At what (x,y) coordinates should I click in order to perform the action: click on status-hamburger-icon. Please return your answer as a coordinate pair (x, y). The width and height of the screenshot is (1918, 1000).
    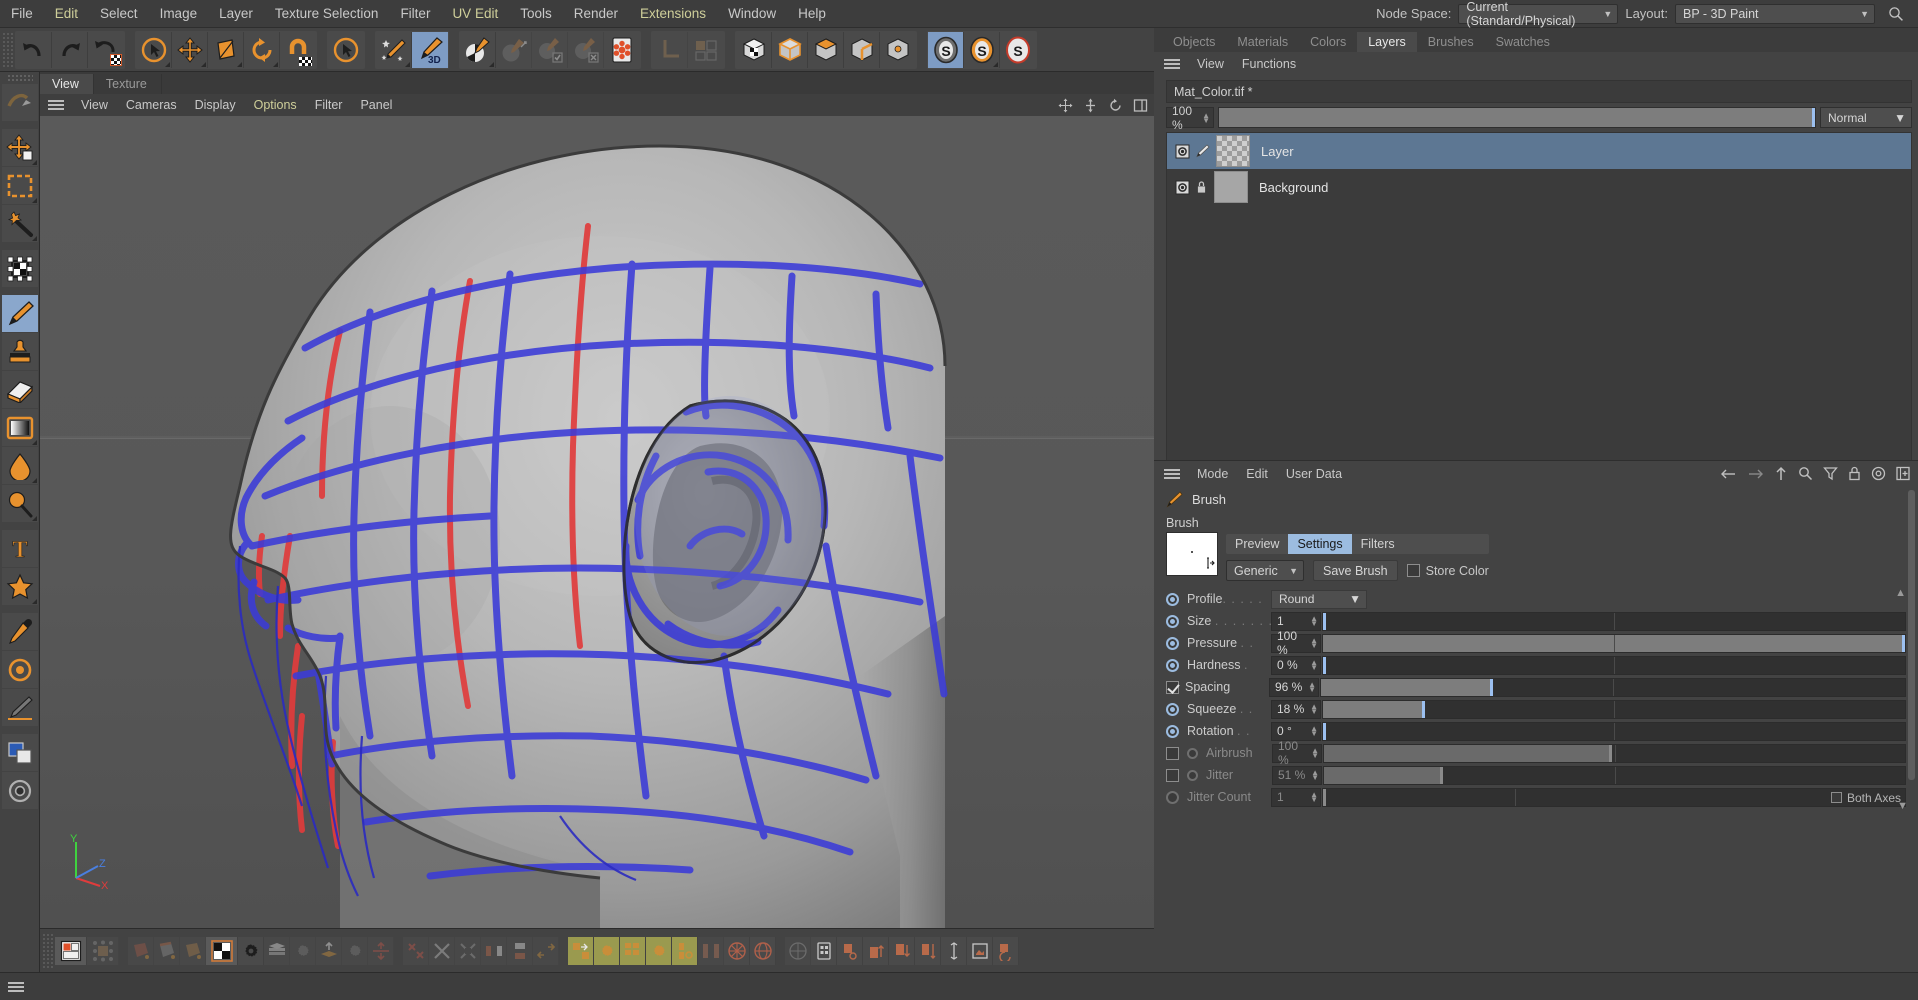
    Looking at the image, I should click on (16, 987).